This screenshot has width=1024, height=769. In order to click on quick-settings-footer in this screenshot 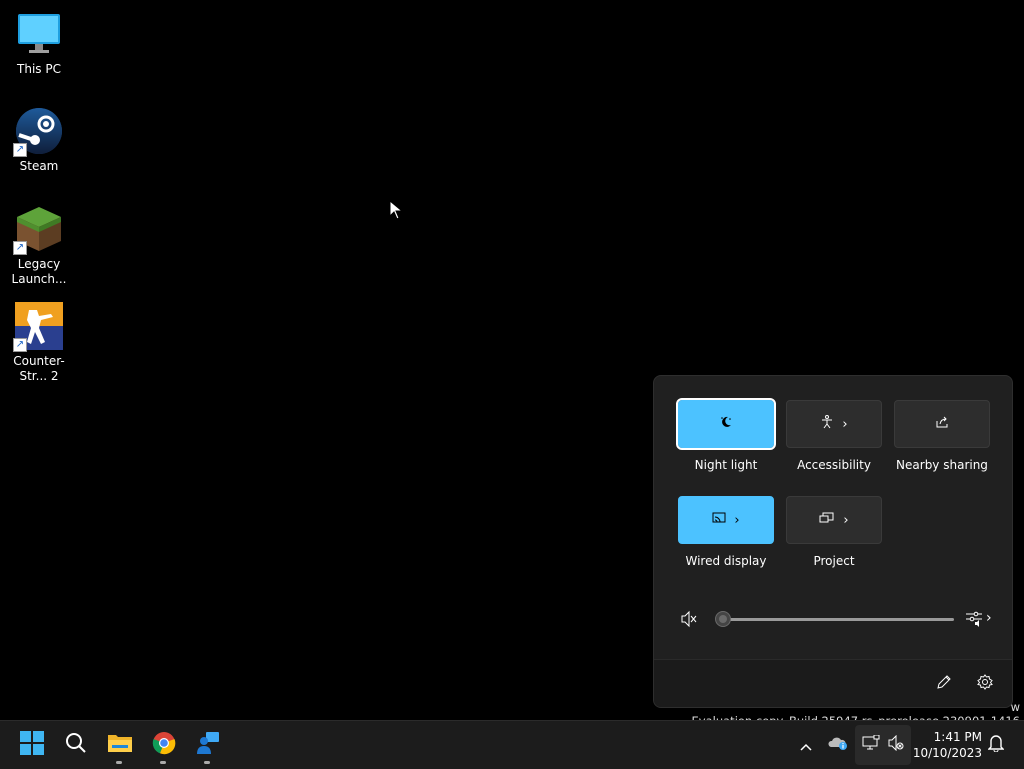, I will do `click(833, 683)`.